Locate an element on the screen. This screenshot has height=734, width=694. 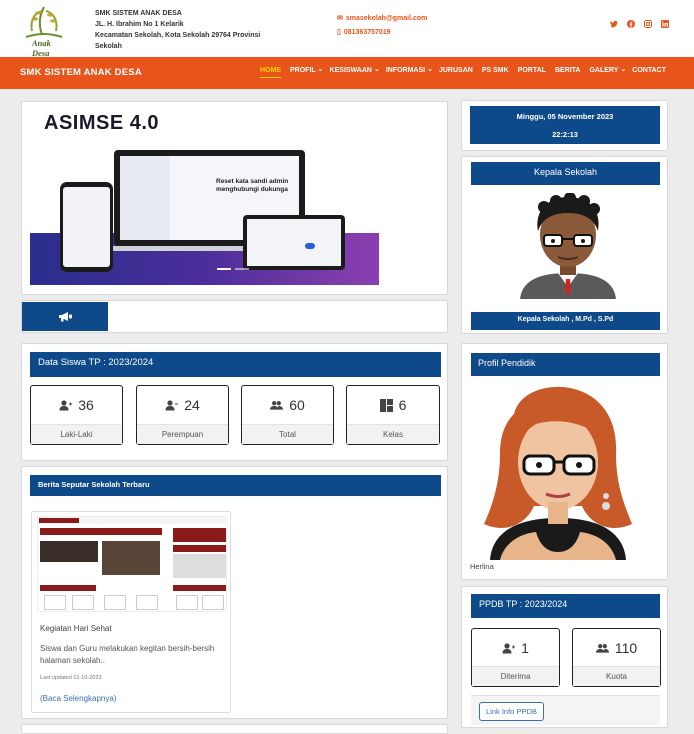
nav-item-kesiswaan: KESISWAAN is located at coordinates (351, 72).